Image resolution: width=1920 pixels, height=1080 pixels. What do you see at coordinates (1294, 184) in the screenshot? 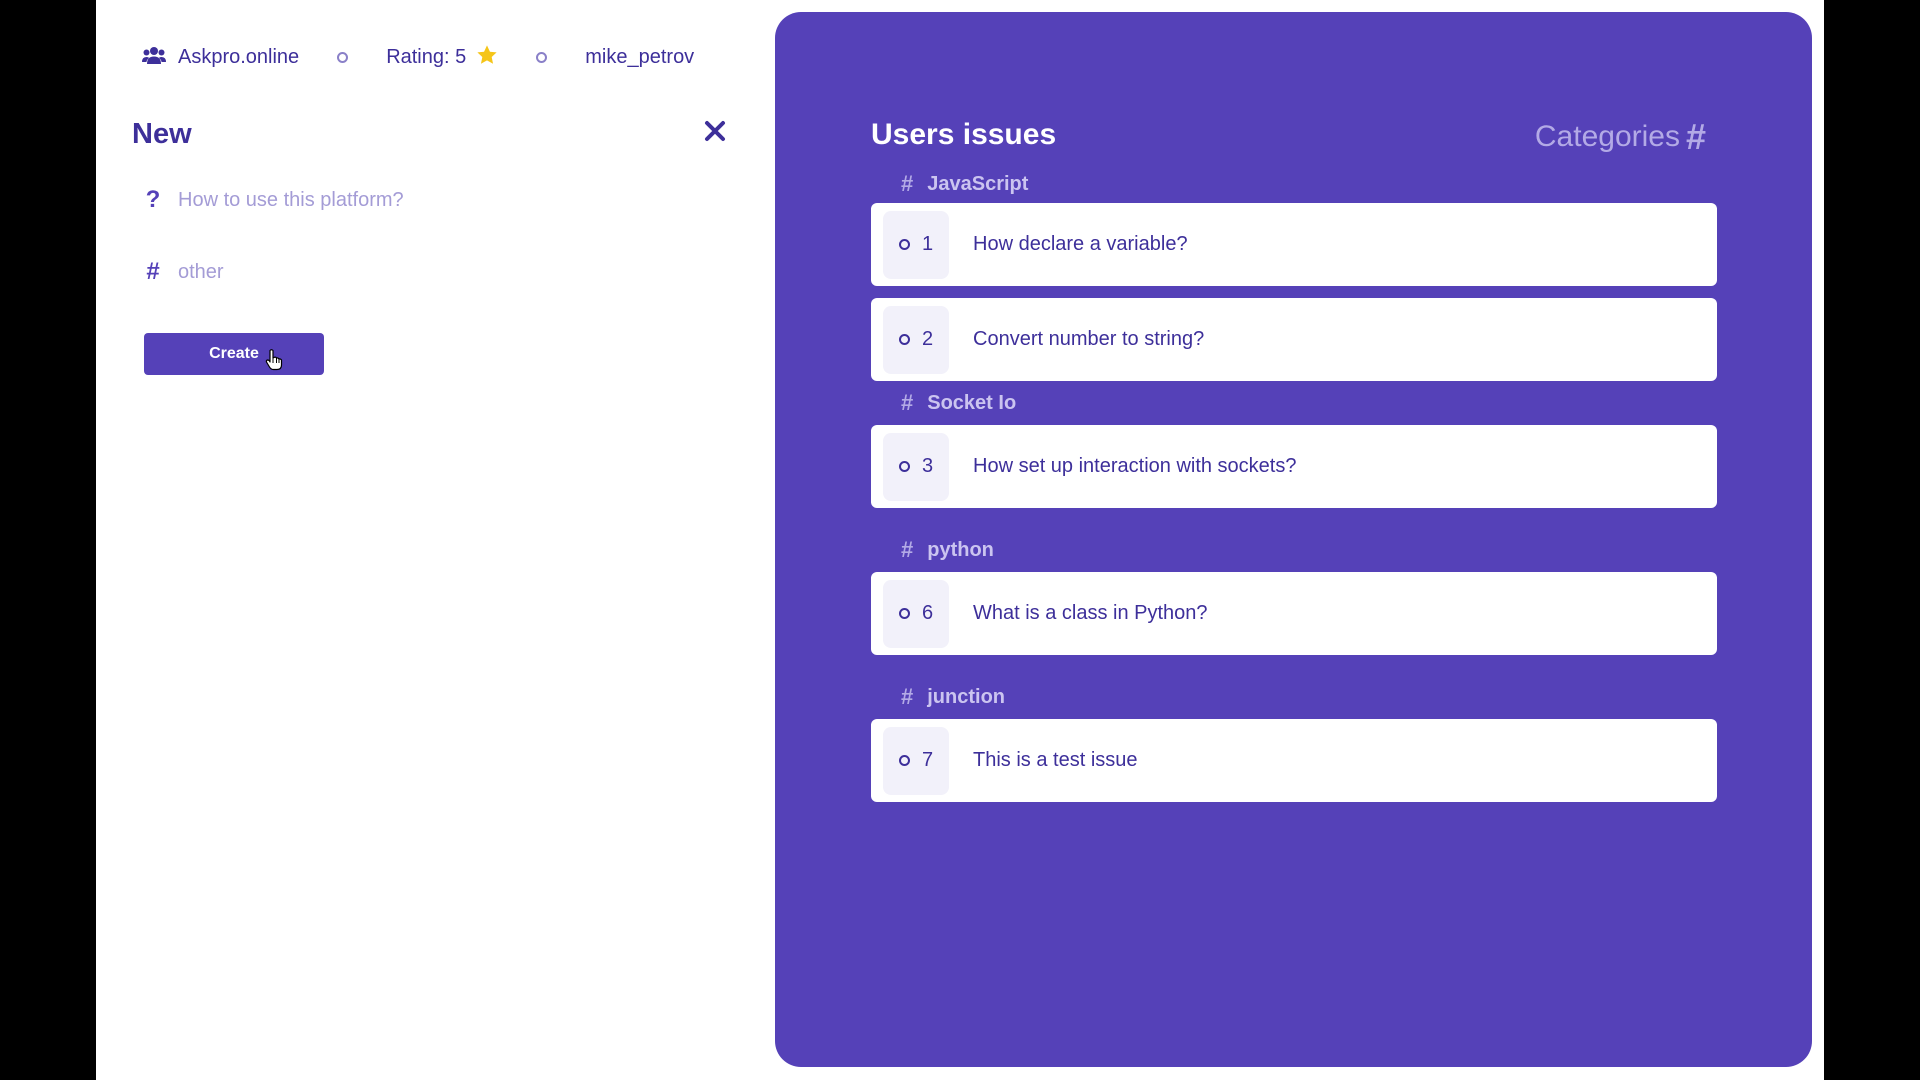
I see `category-heading: # JavaScript` at bounding box center [1294, 184].